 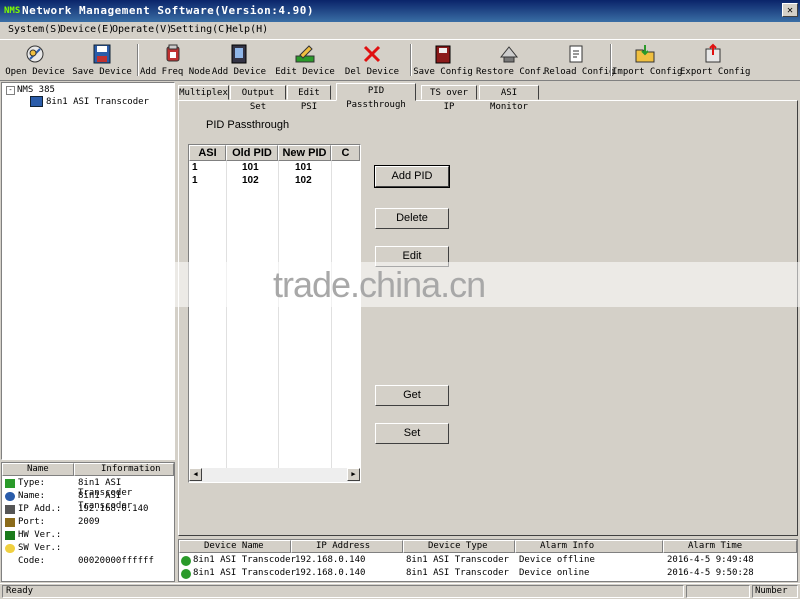 What do you see at coordinates (116, 561) in the screenshot?
I see `info-value: 00020000ffffff` at bounding box center [116, 561].